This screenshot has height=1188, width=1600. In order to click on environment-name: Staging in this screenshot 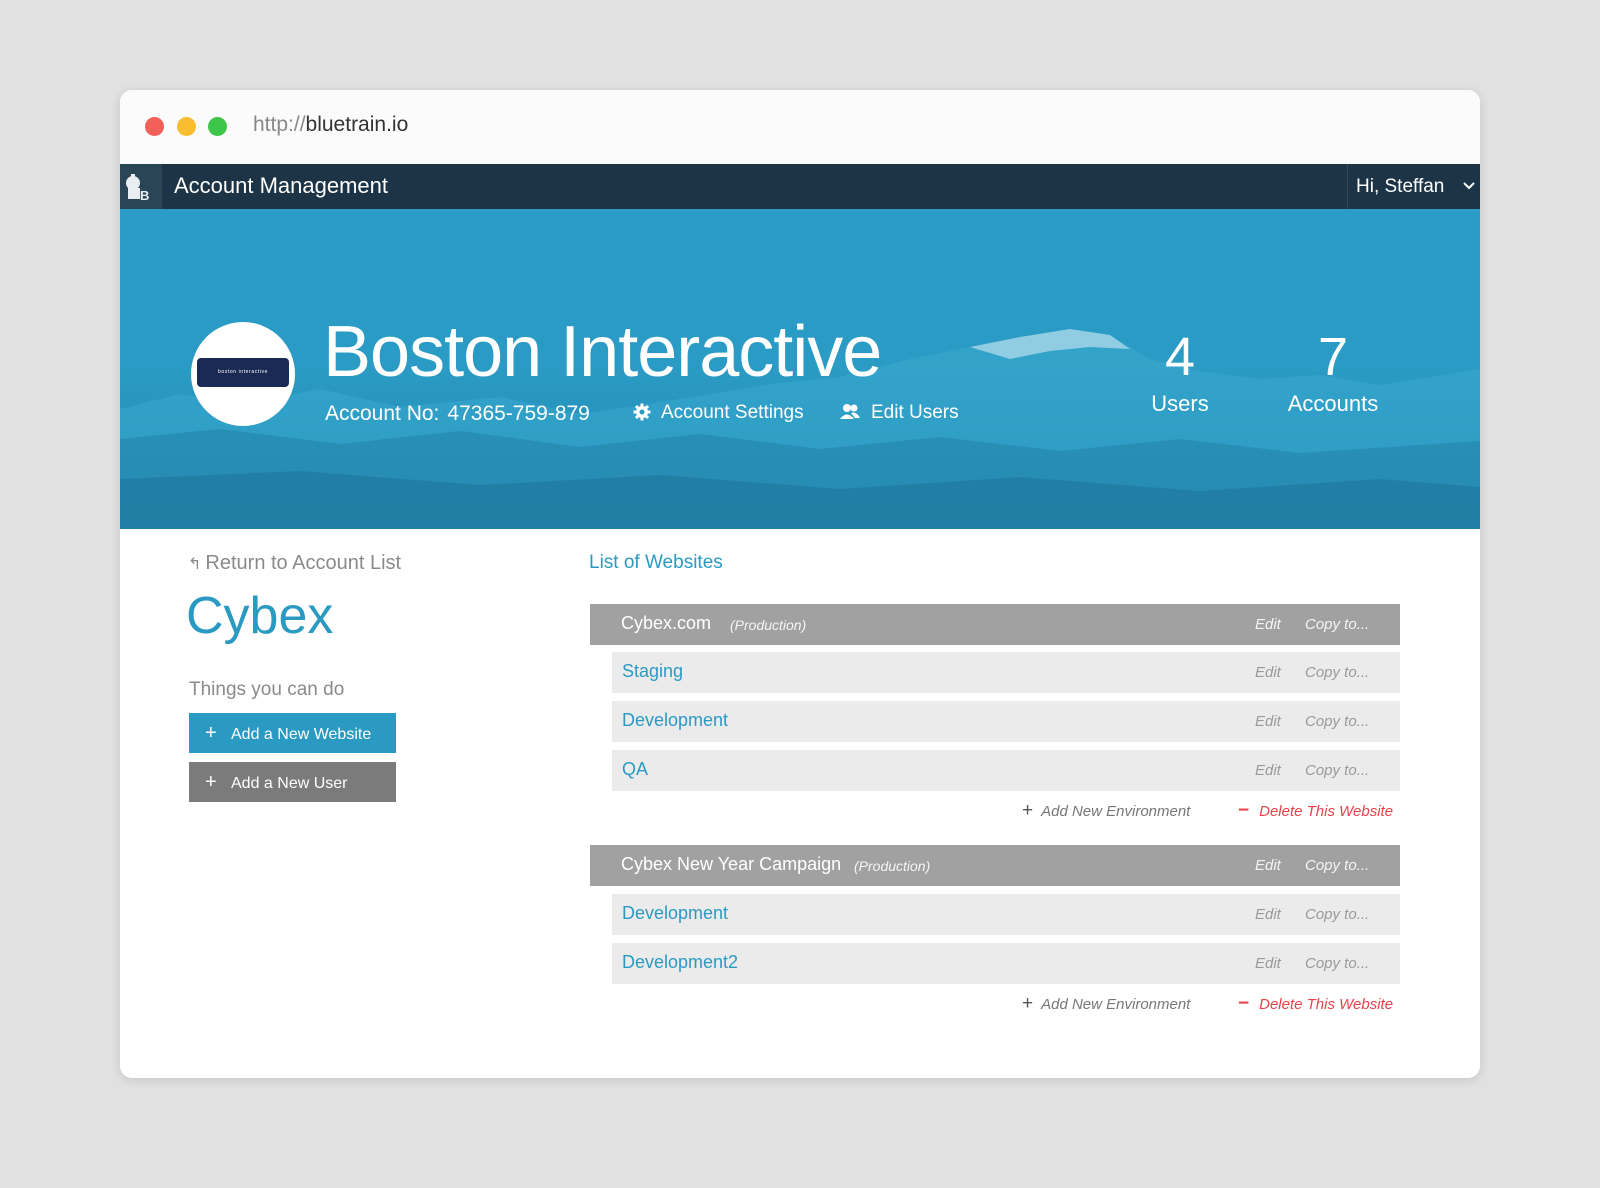, I will do `click(652, 671)`.